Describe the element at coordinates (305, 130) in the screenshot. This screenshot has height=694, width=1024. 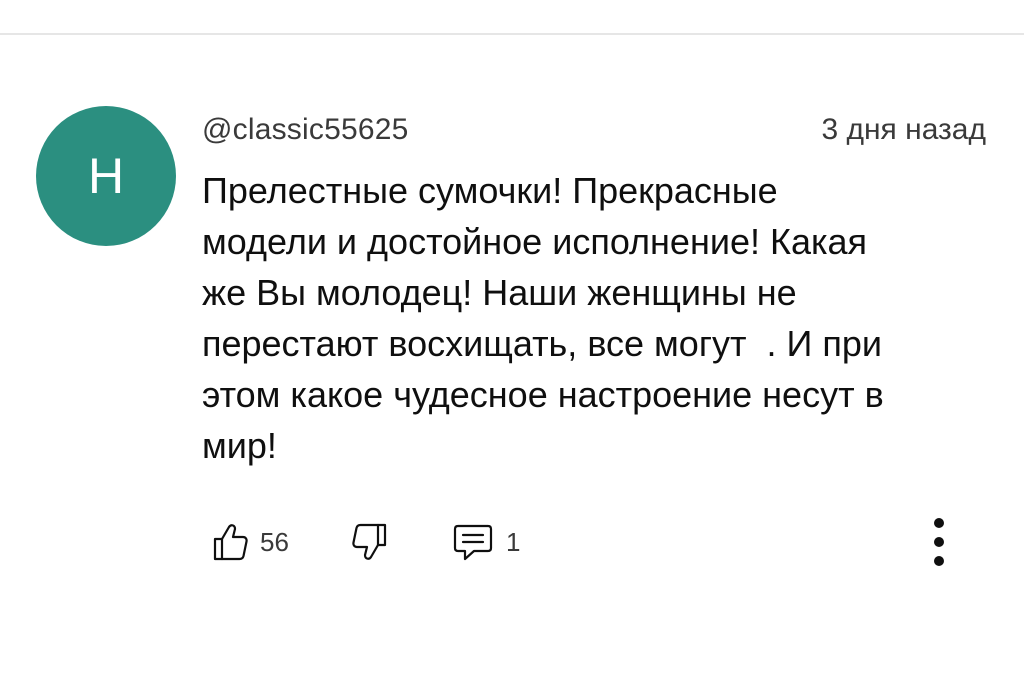
I see `comment-author: @classic55625` at that location.